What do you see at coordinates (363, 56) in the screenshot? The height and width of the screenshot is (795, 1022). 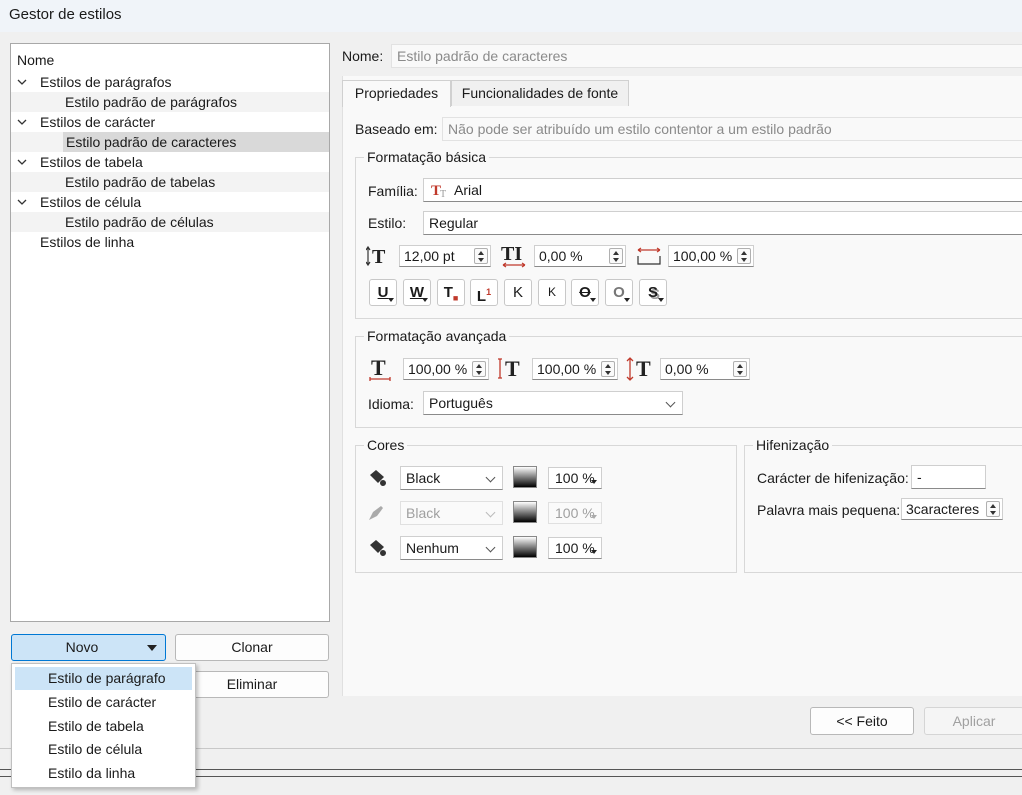 I see `name-label: Nome:` at bounding box center [363, 56].